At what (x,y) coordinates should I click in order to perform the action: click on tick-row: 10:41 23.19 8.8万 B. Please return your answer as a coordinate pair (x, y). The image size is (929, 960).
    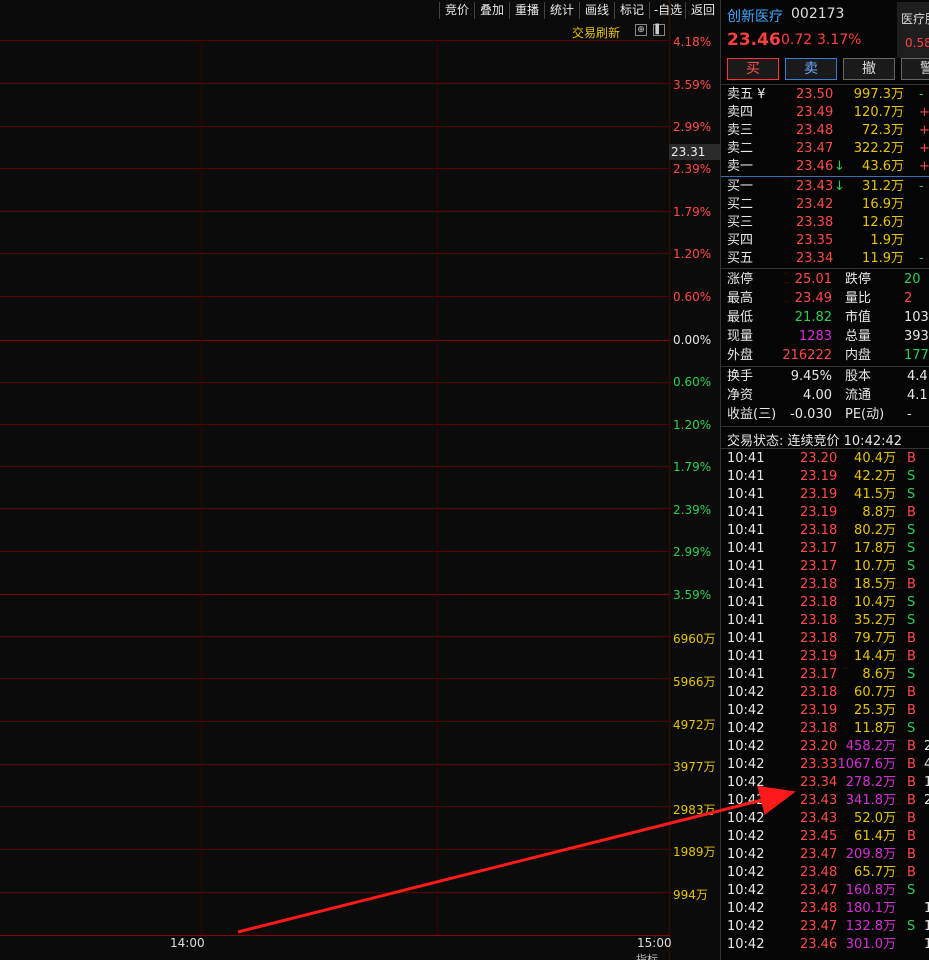
    Looking at the image, I should click on (825, 513).